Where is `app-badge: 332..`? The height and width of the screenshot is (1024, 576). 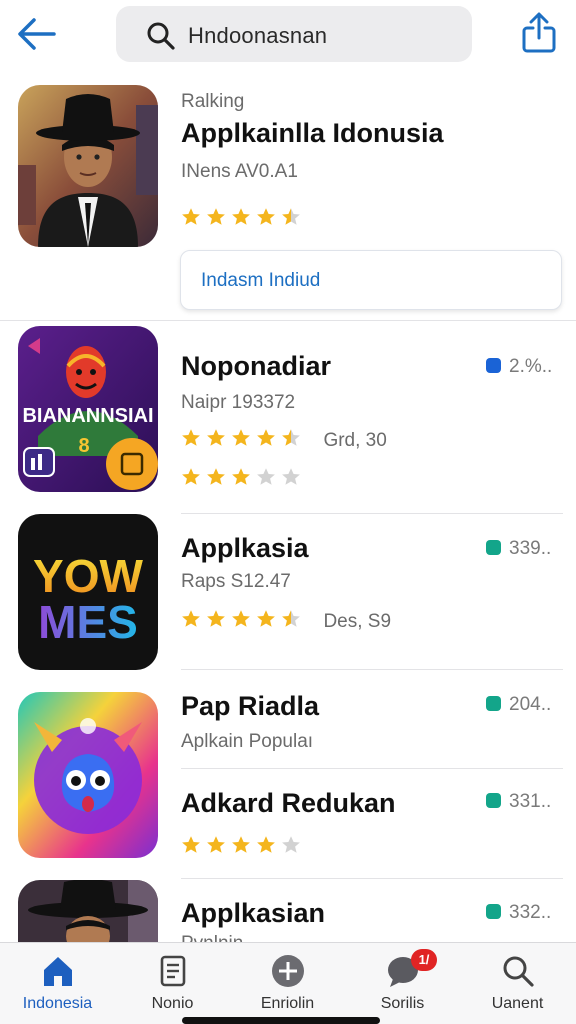
app-badge: 332.. is located at coordinates (518, 913).